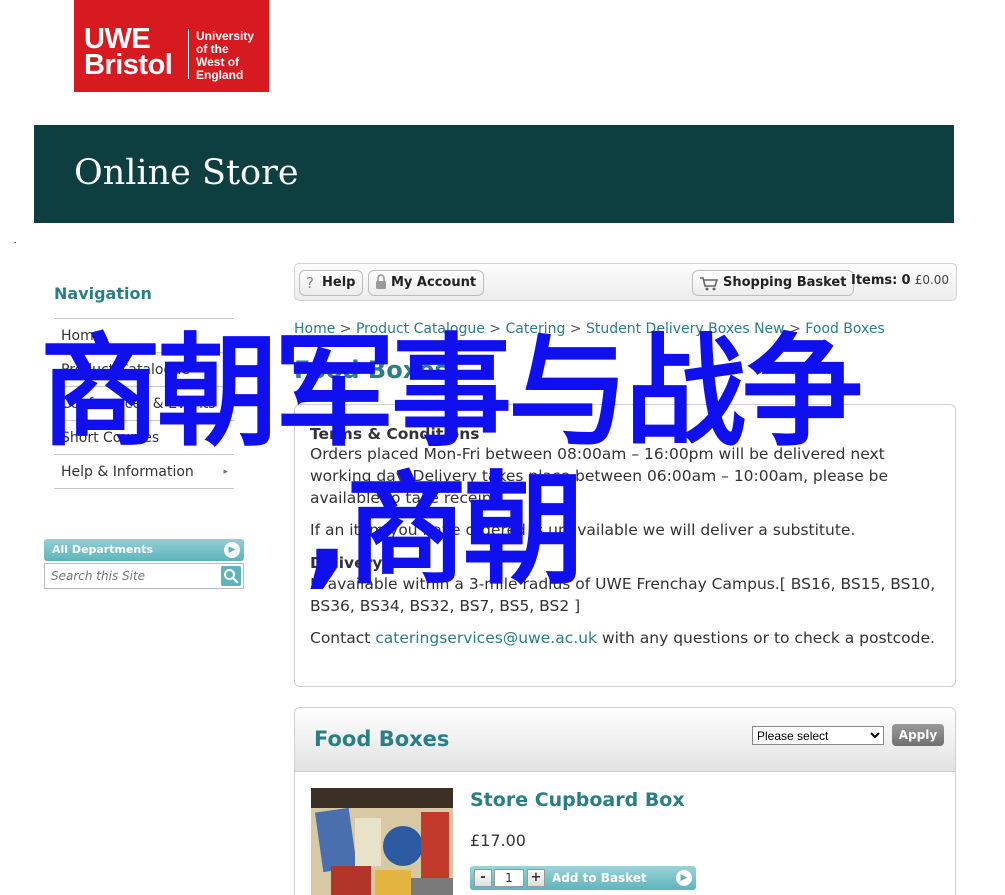 This screenshot has height=895, width=1005. I want to click on search-button, so click(231, 576).